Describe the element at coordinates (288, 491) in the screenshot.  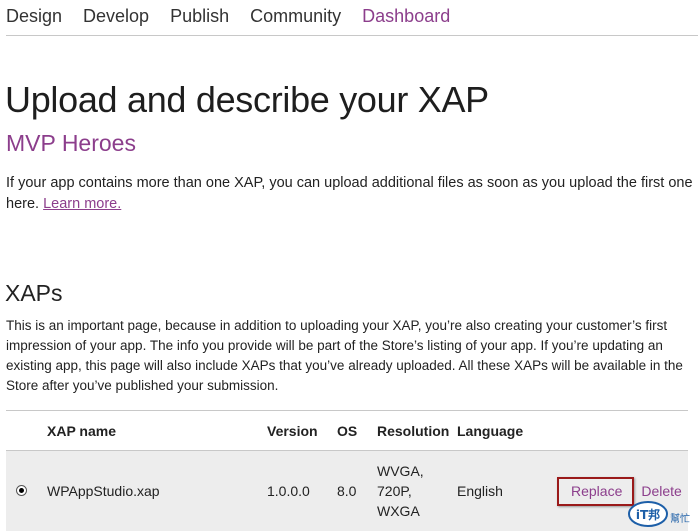
I see `xap-version: 1.0.0.0` at that location.